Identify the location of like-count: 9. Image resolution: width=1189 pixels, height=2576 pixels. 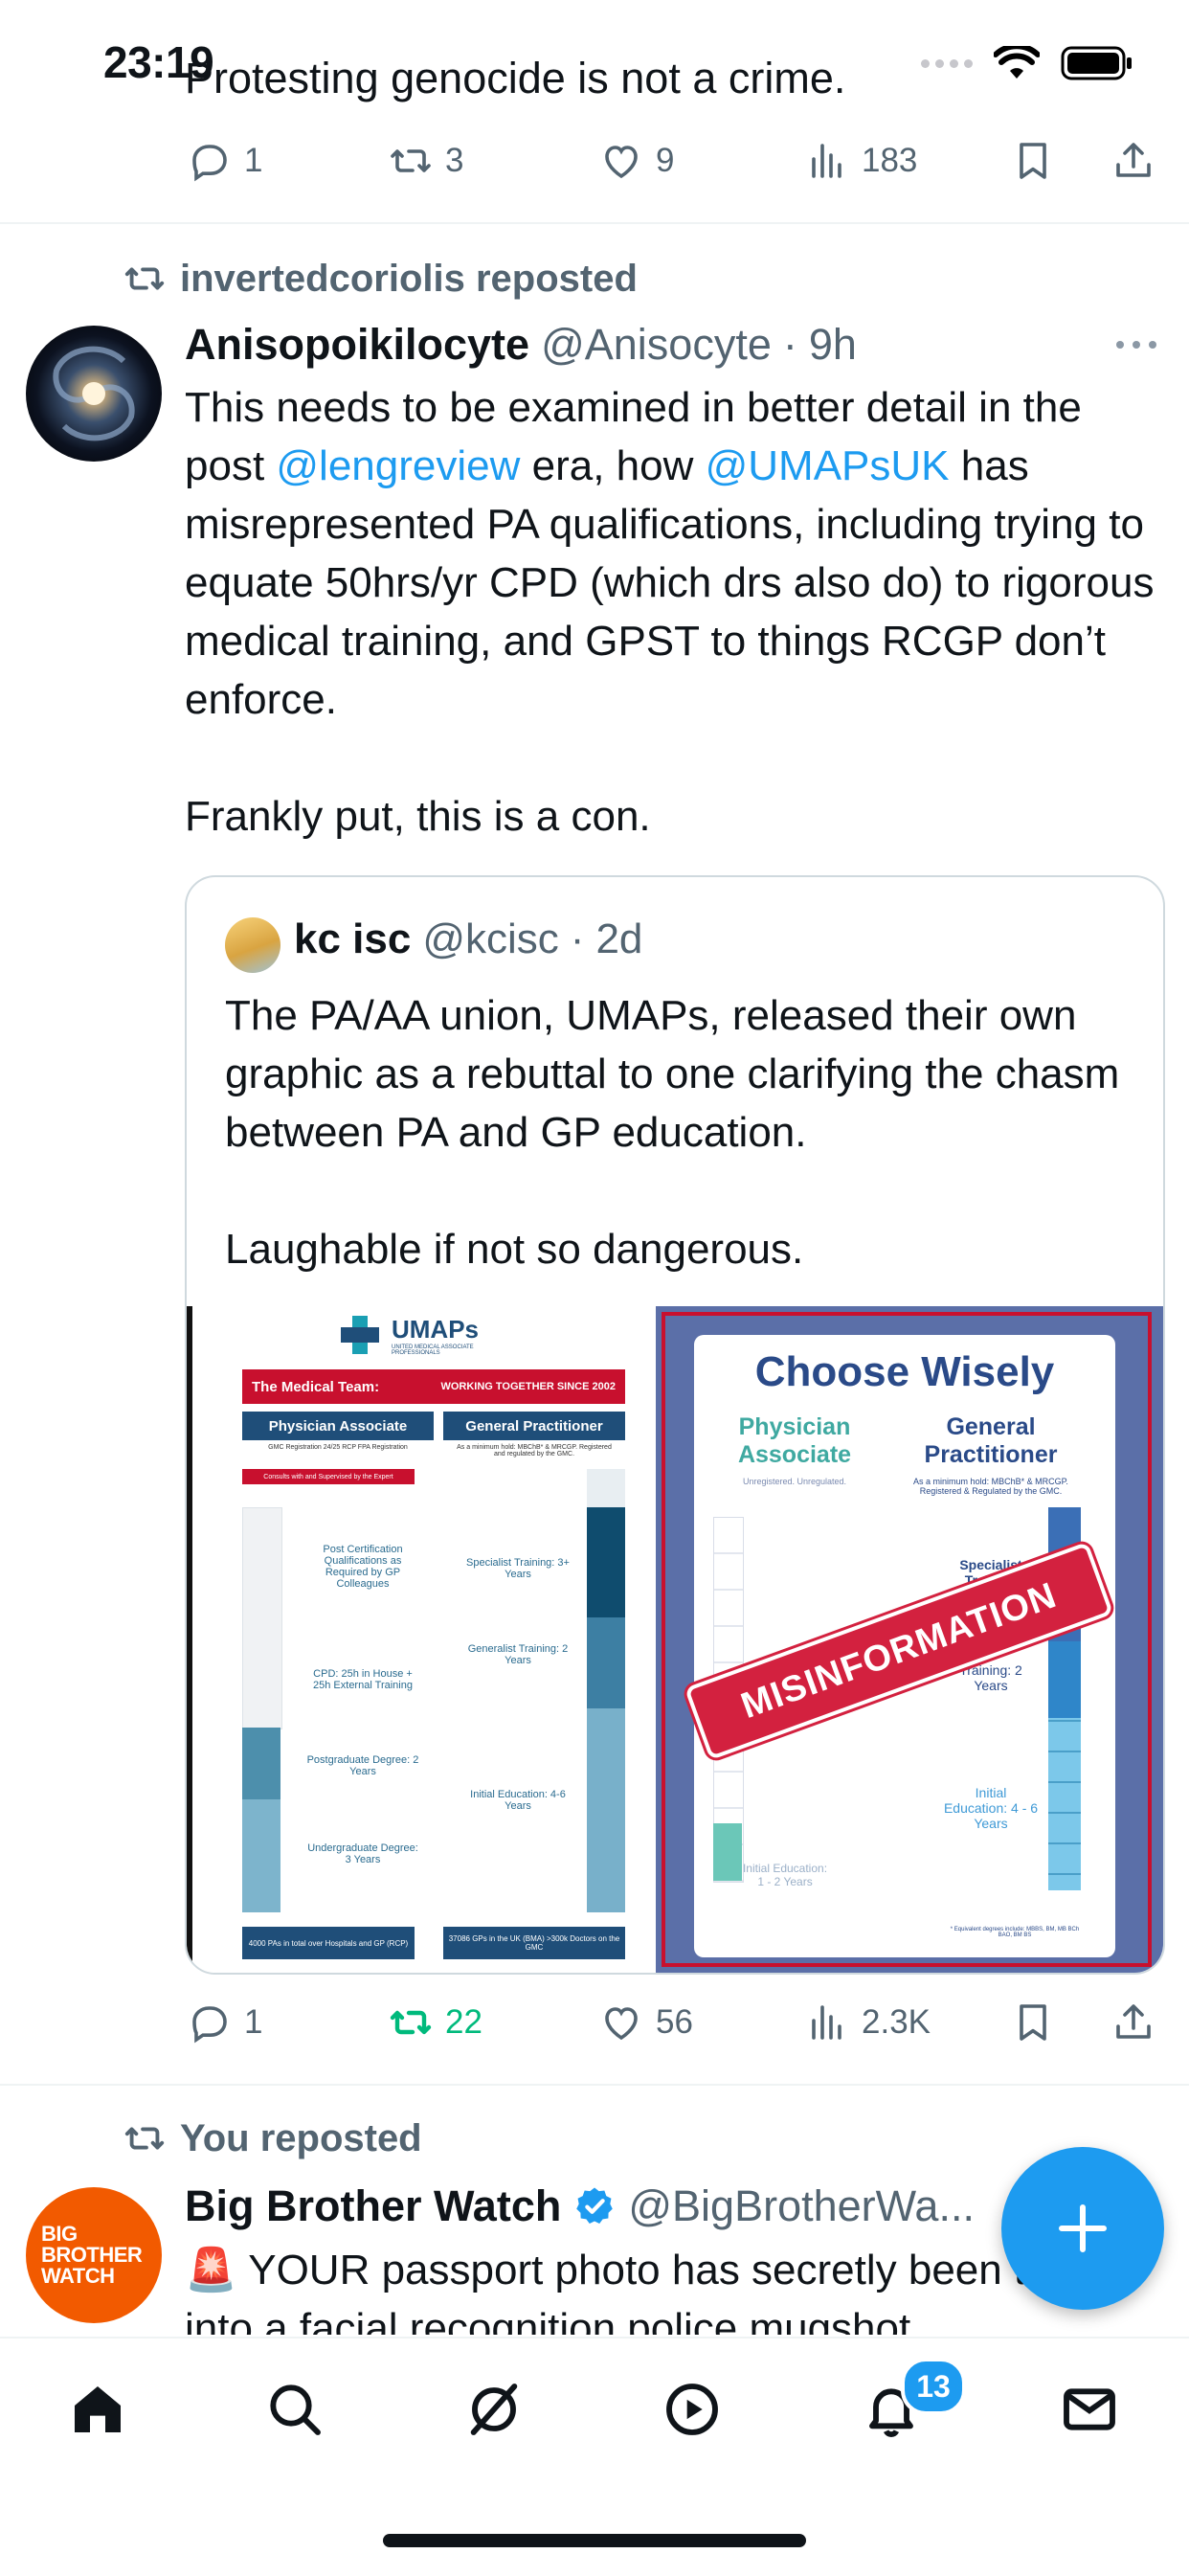
(665, 160).